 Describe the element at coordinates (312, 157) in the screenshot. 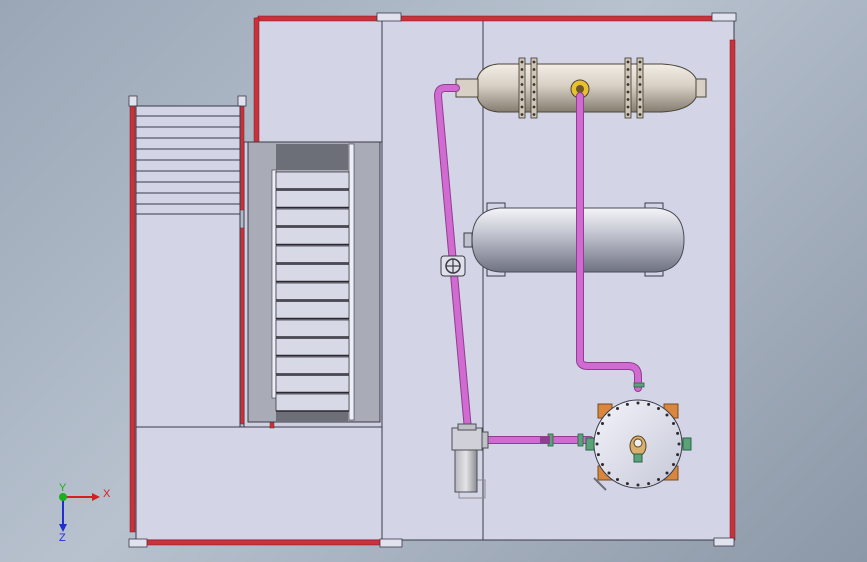

I see `stair-center-shadow` at that location.